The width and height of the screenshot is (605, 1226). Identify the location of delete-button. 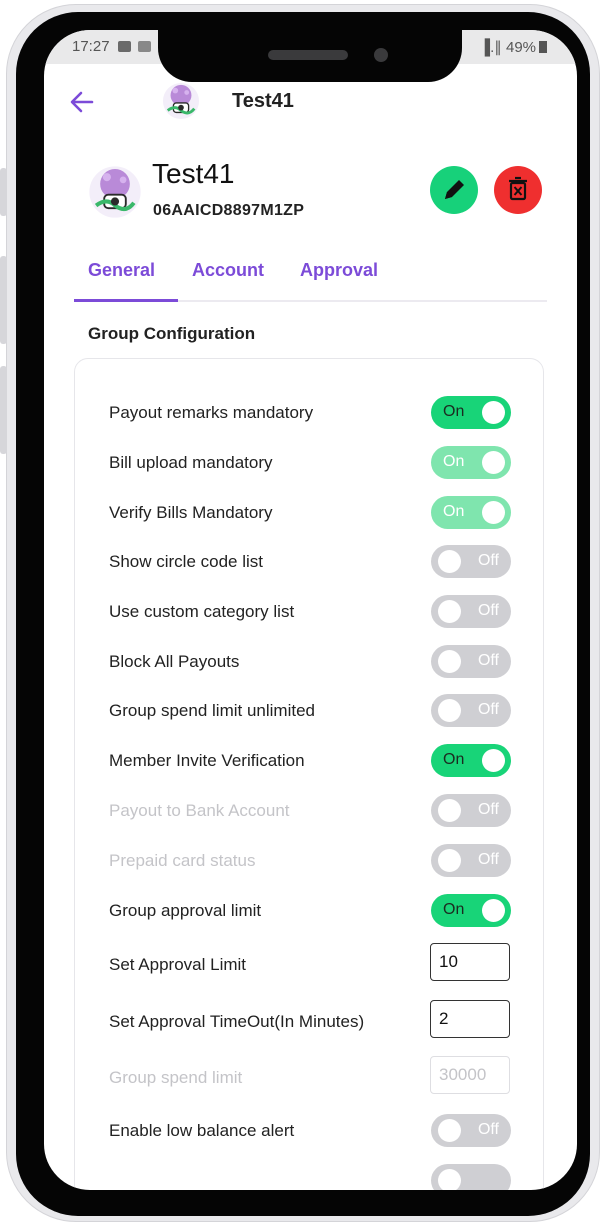
(518, 190).